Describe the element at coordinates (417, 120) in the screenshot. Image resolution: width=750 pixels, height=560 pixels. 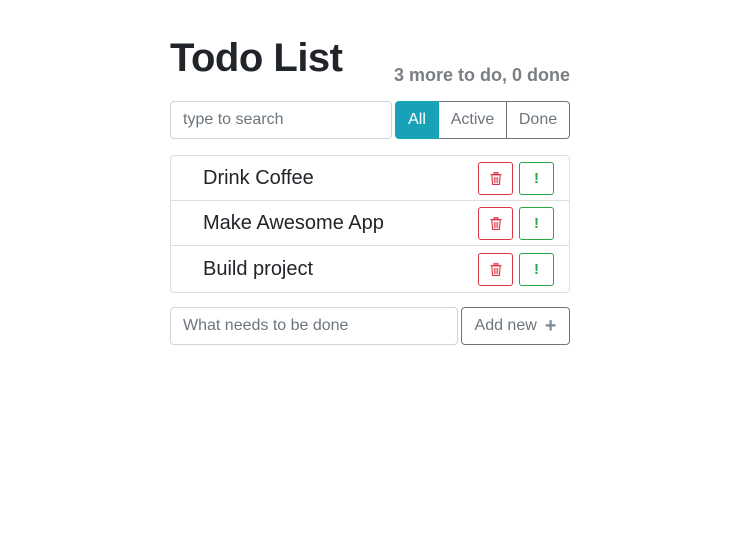
I see `filter-all-button: All` at that location.